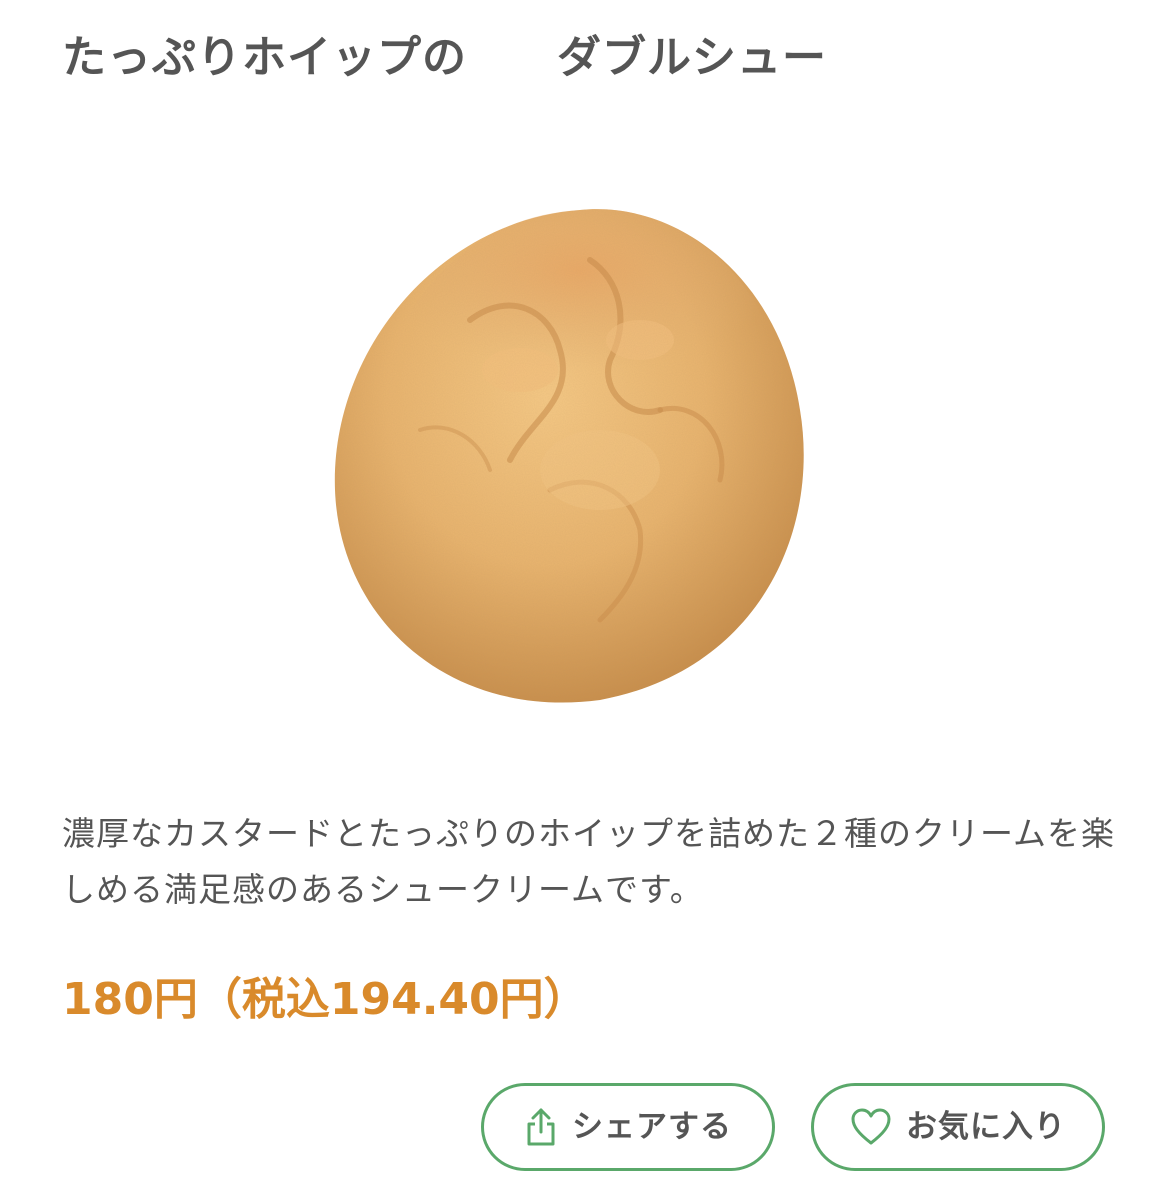  Describe the element at coordinates (541, 1127) in the screenshot. I see `share-icon` at that location.